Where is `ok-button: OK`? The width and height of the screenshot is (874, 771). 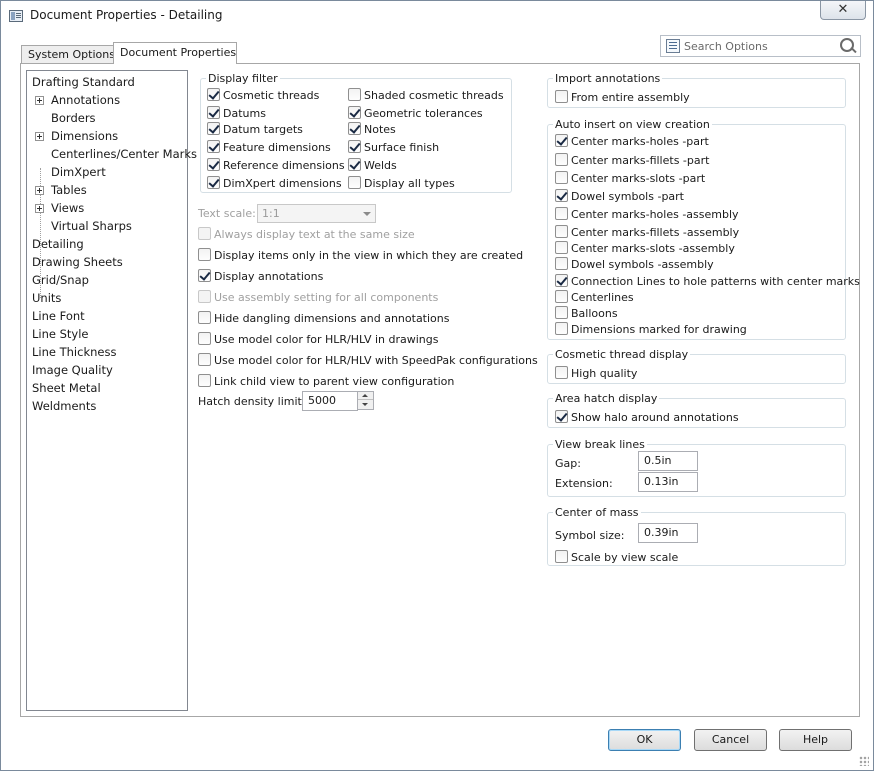
ok-button: OK is located at coordinates (644, 740).